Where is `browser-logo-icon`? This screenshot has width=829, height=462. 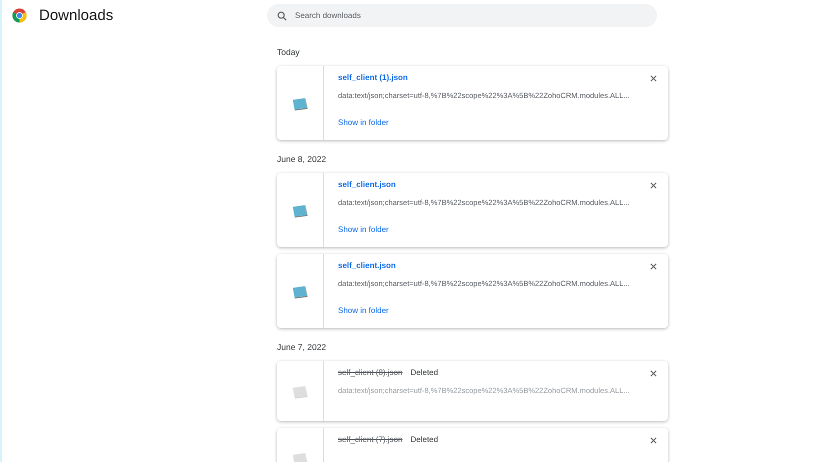 browser-logo-icon is located at coordinates (19, 15).